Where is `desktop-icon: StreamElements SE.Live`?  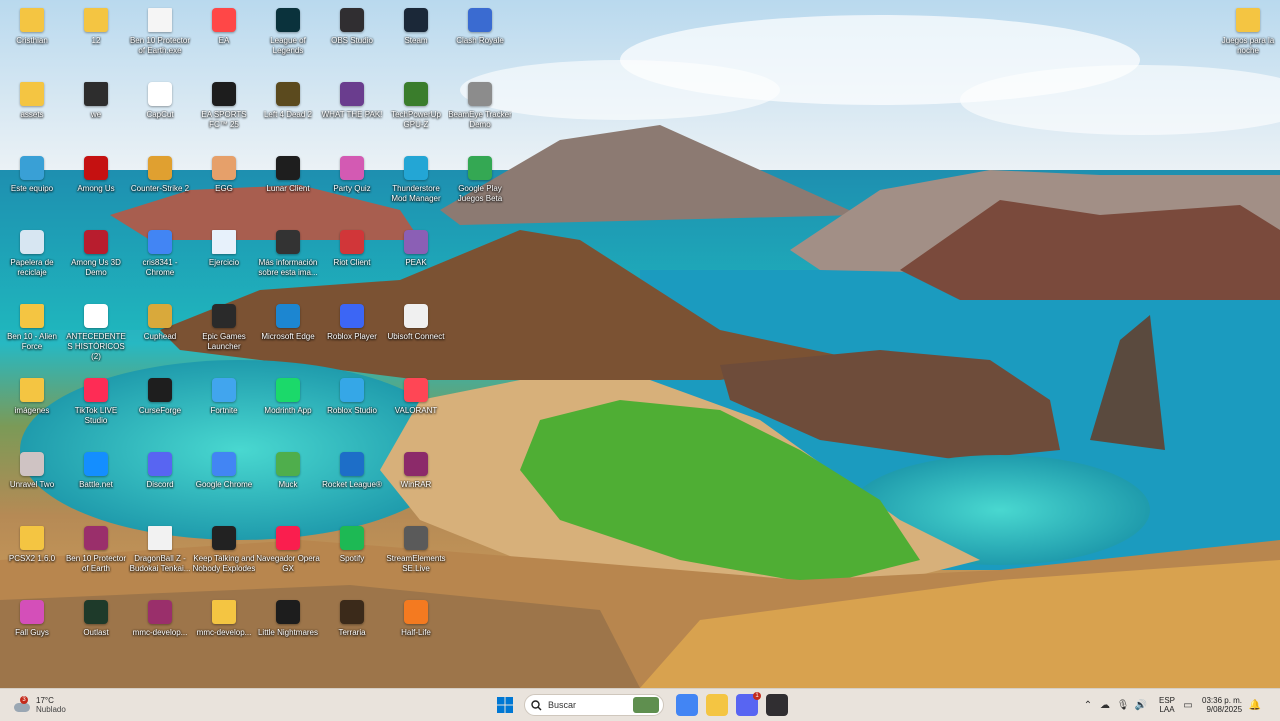 desktop-icon: StreamElements SE.Live is located at coordinates (416, 557).